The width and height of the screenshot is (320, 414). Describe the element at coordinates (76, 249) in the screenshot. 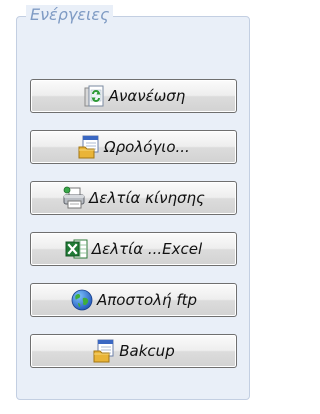

I see `excel-icon` at that location.